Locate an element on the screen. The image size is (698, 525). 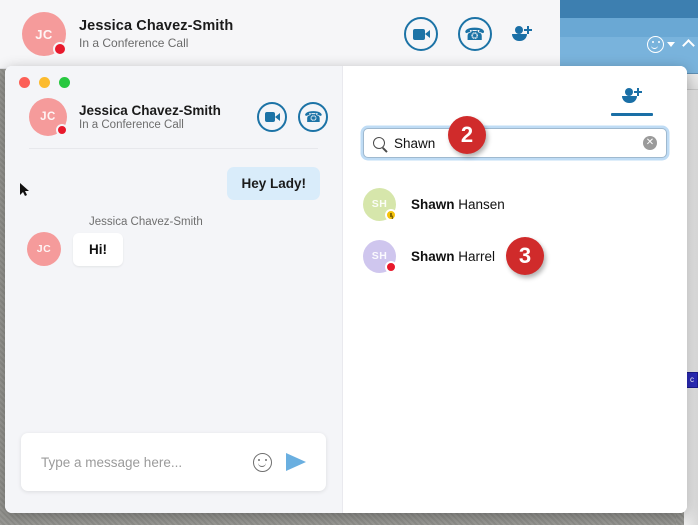
tab-add-people is located at coordinates (632, 102).